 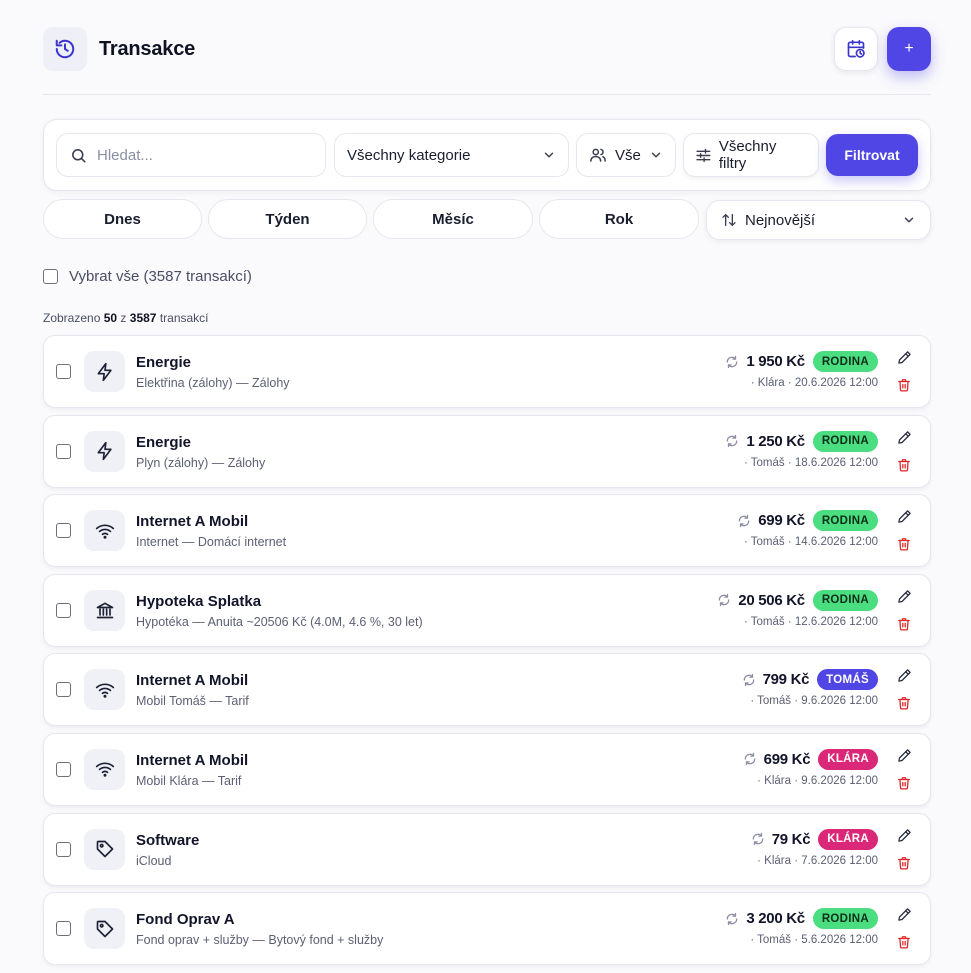 I want to click on transaction-subtitle: Mobil Tomáš — Tarif, so click(x=192, y=701).